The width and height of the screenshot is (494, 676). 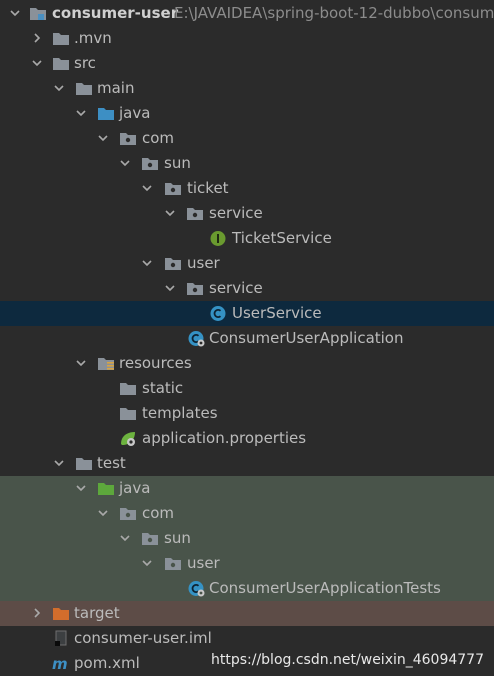 I want to click on project-name: consumer-user, so click(x=115, y=13).